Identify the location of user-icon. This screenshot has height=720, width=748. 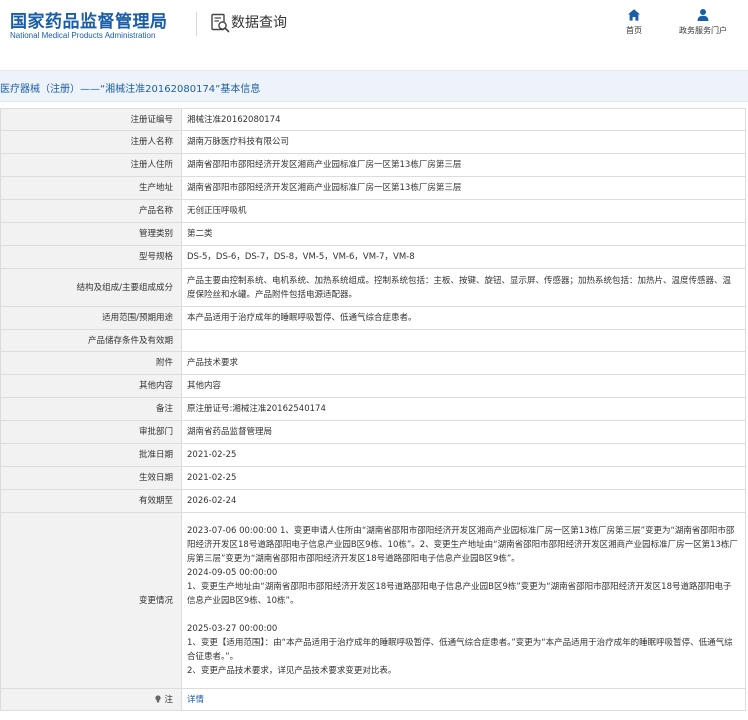
(703, 15).